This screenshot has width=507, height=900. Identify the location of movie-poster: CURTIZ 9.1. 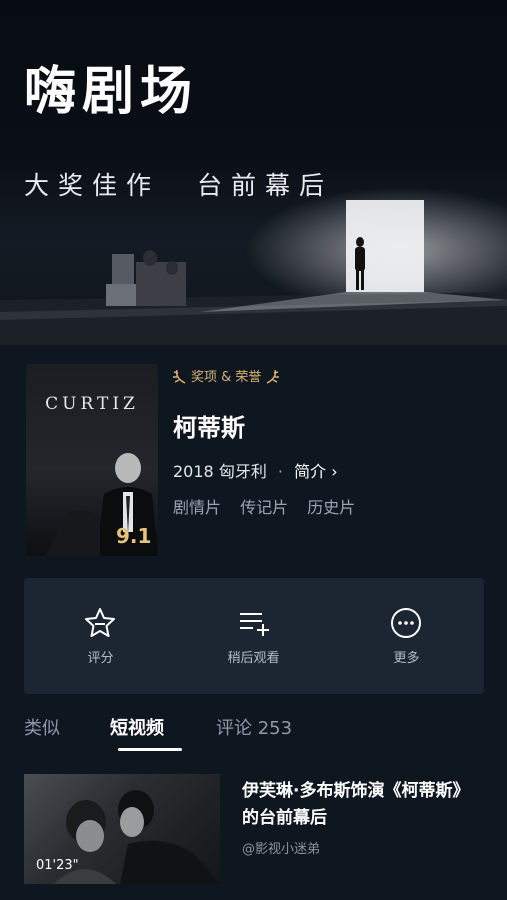
(92, 460).